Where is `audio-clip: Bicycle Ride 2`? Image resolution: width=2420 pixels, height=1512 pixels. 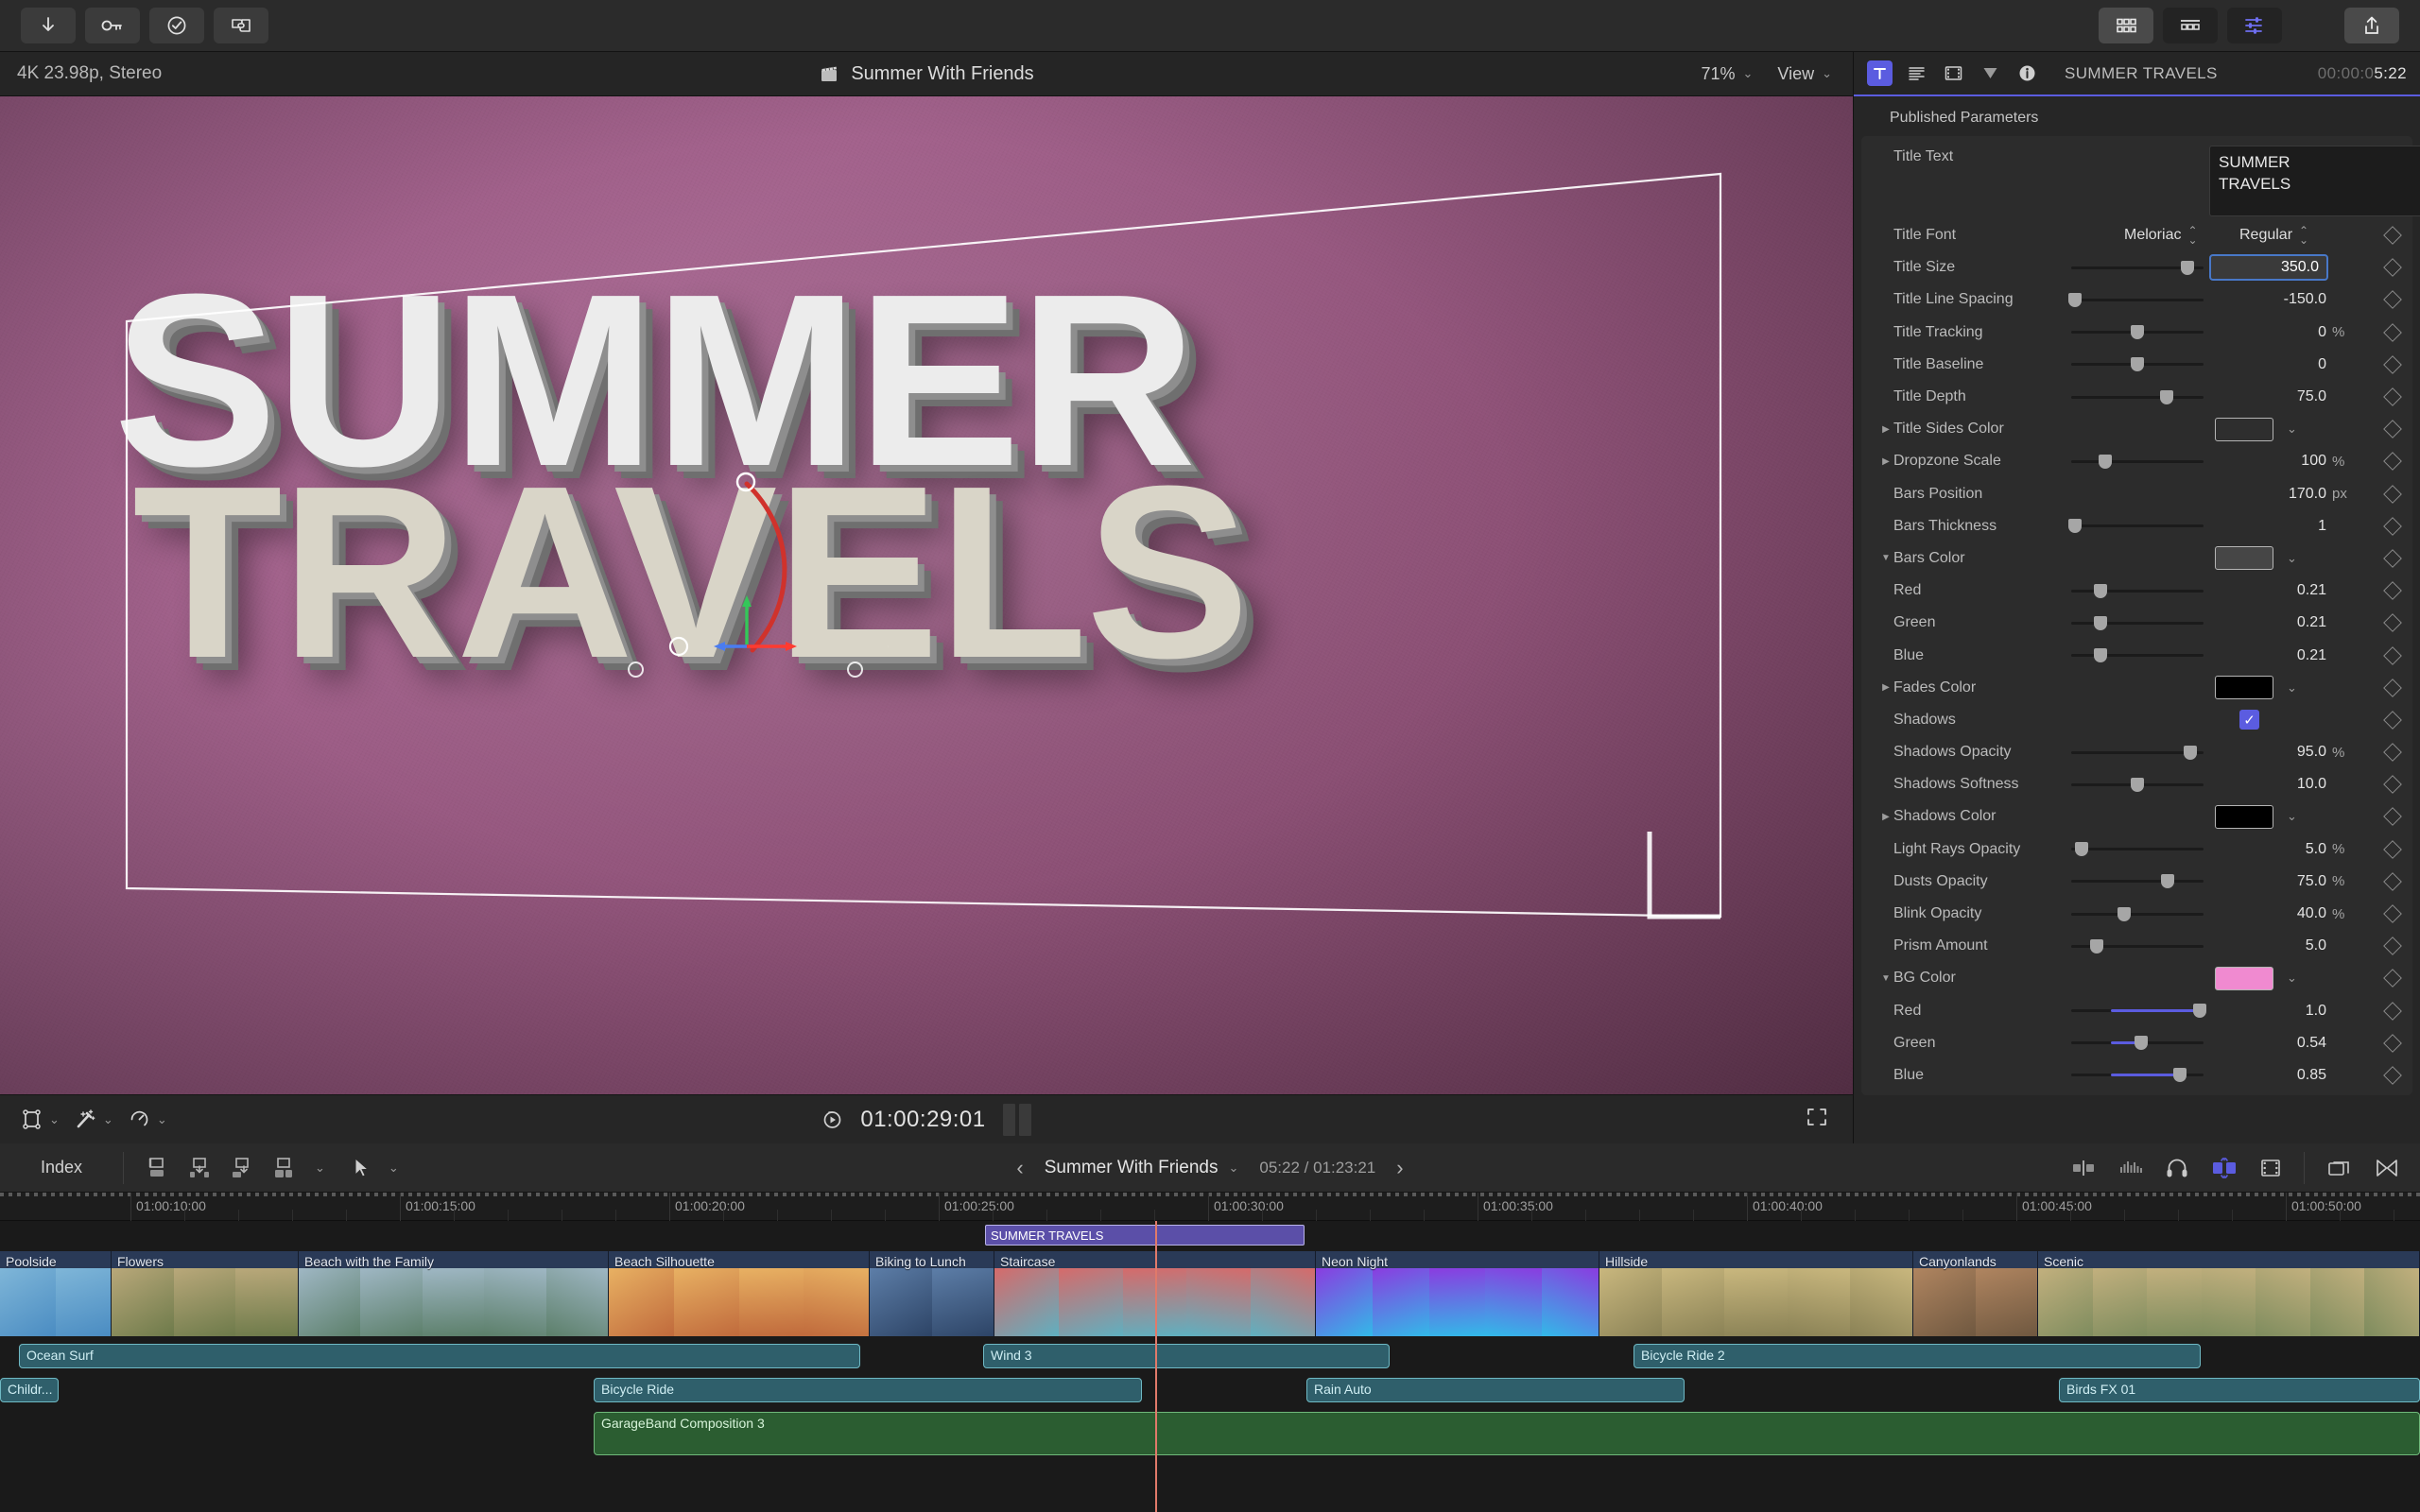 audio-clip: Bicycle Ride 2 is located at coordinates (1917, 1356).